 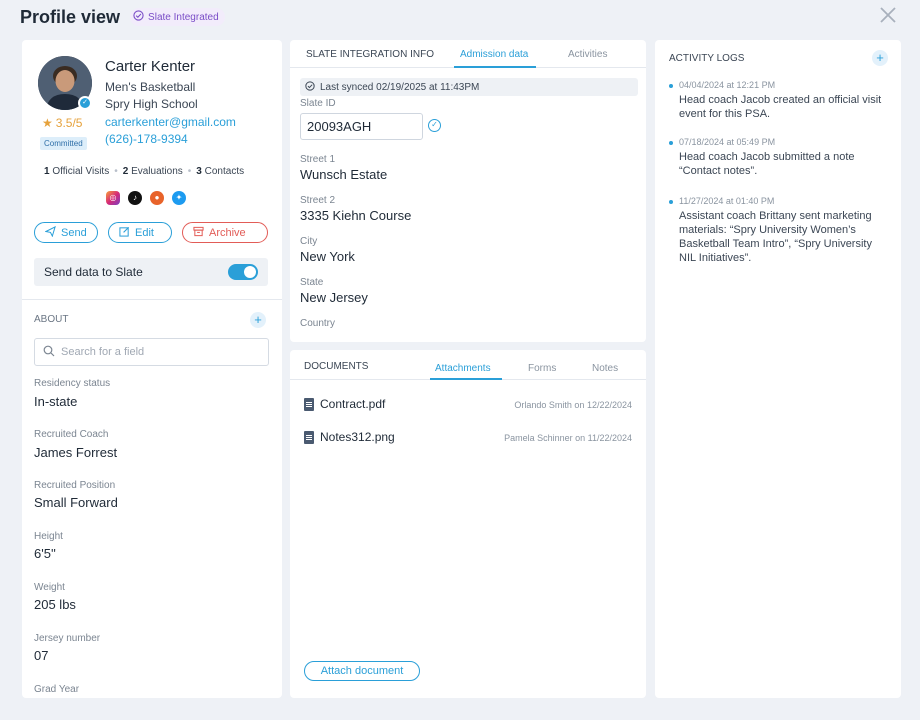 What do you see at coordinates (310, 87) in the screenshot?
I see `sync-check-icon` at bounding box center [310, 87].